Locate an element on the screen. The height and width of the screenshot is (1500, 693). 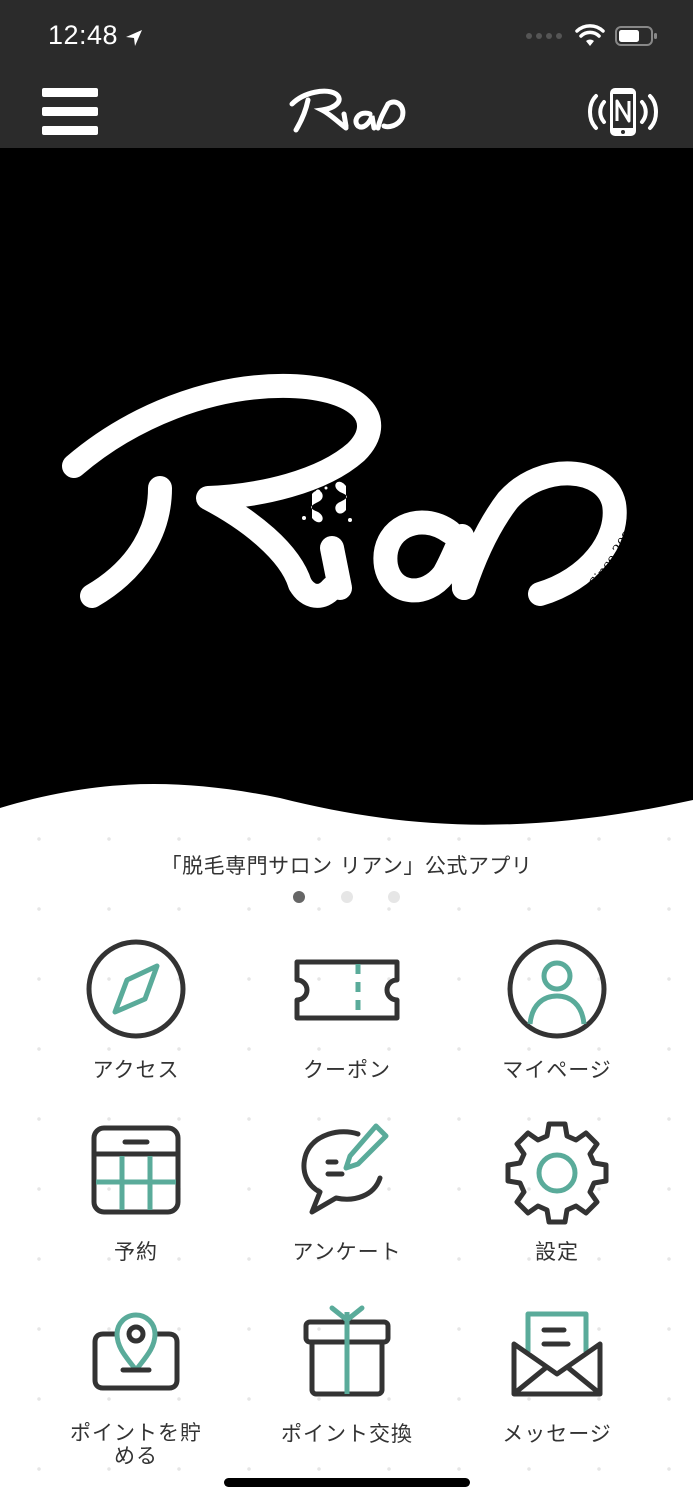
nfc-phone-icon is located at coordinates (623, 112).